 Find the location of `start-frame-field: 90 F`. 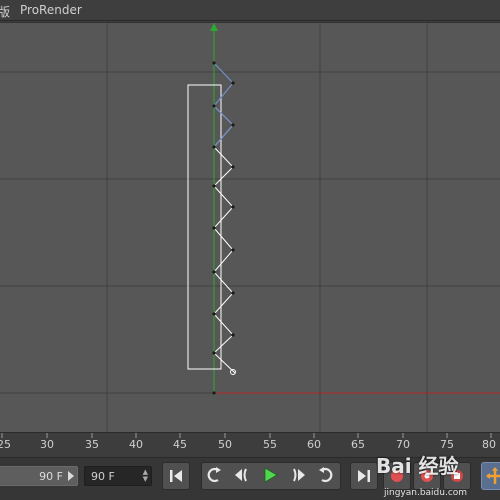

start-frame-field: 90 F is located at coordinates (39, 476).